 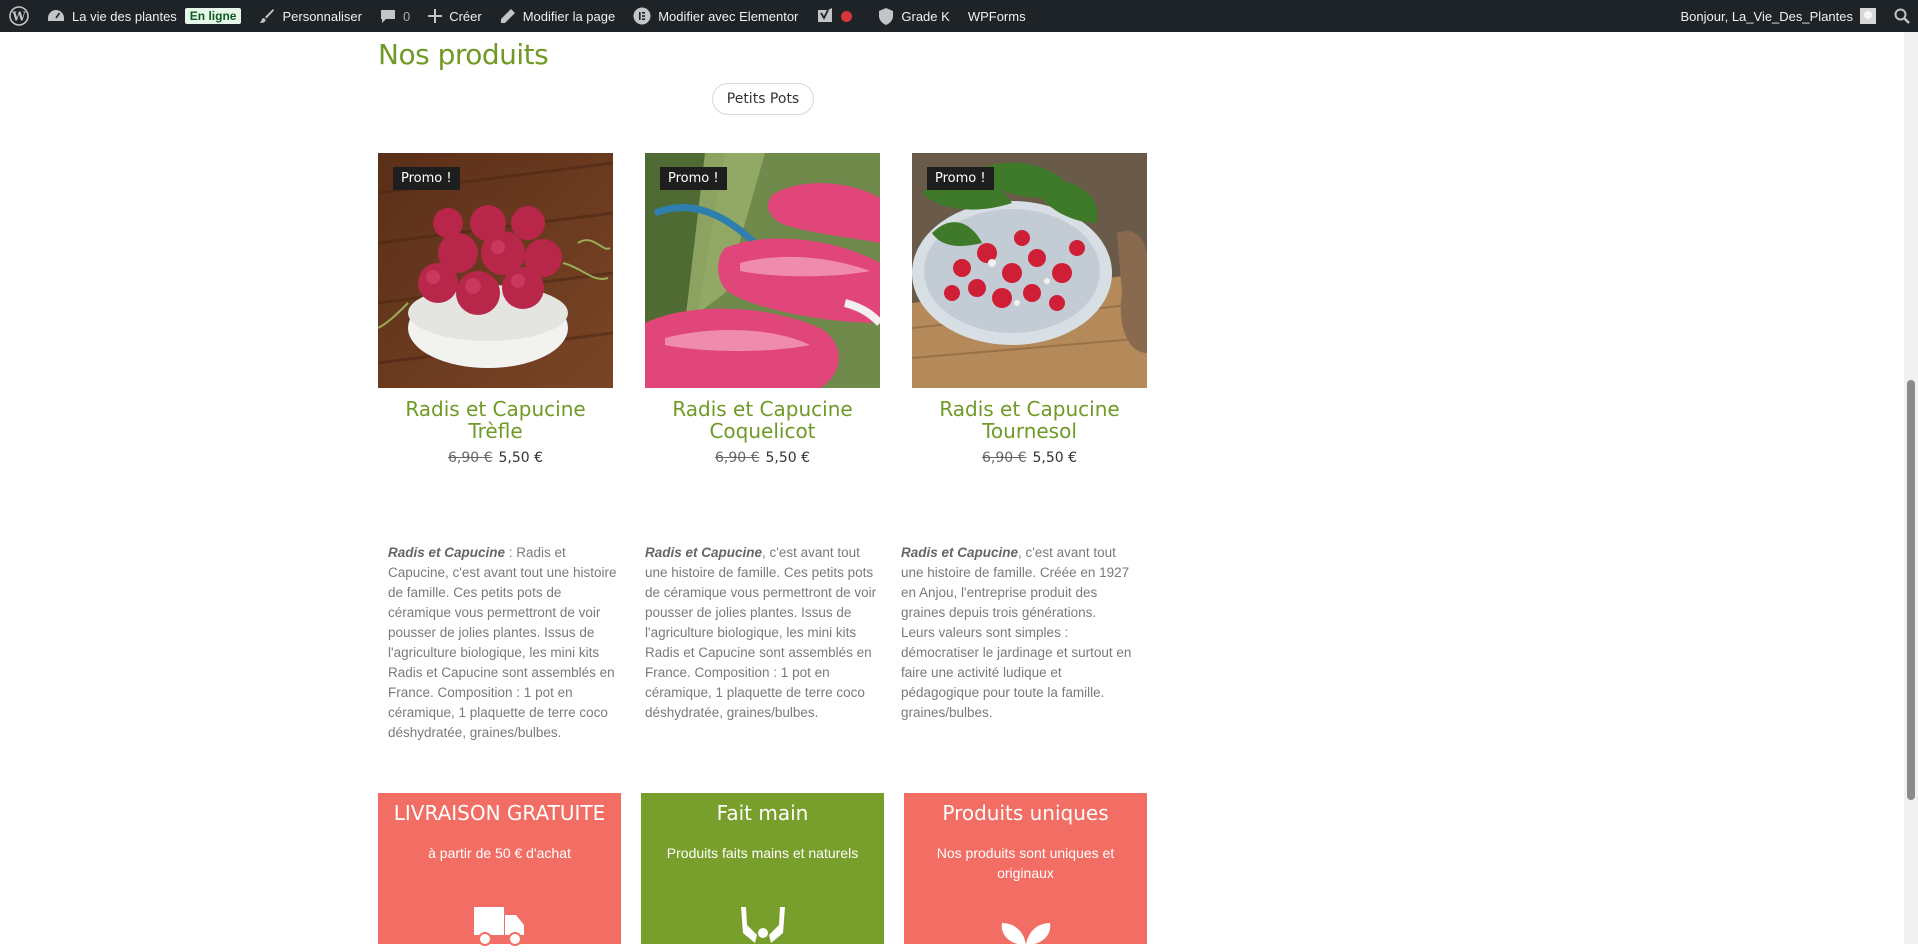 What do you see at coordinates (728, 16) in the screenshot?
I see `edit-elementor-label: Modifier avec Elementor` at bounding box center [728, 16].